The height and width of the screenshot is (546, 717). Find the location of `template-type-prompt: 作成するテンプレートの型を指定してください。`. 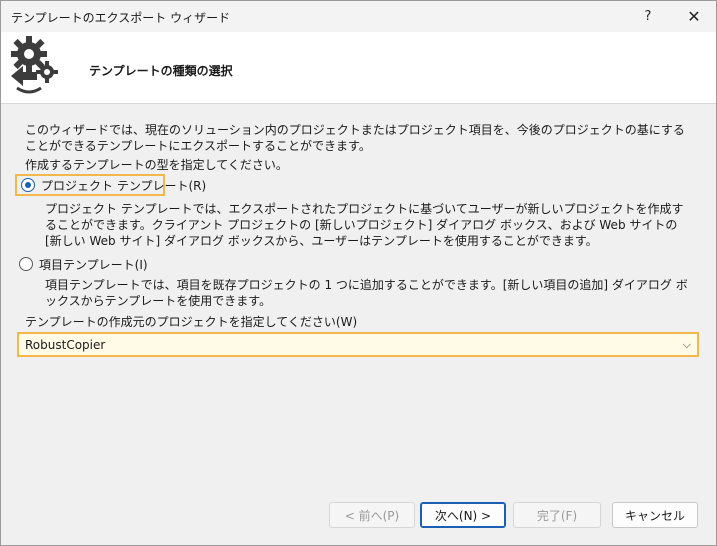

template-type-prompt: 作成するテンプレートの型を指定してください。 is located at coordinates (156, 165).